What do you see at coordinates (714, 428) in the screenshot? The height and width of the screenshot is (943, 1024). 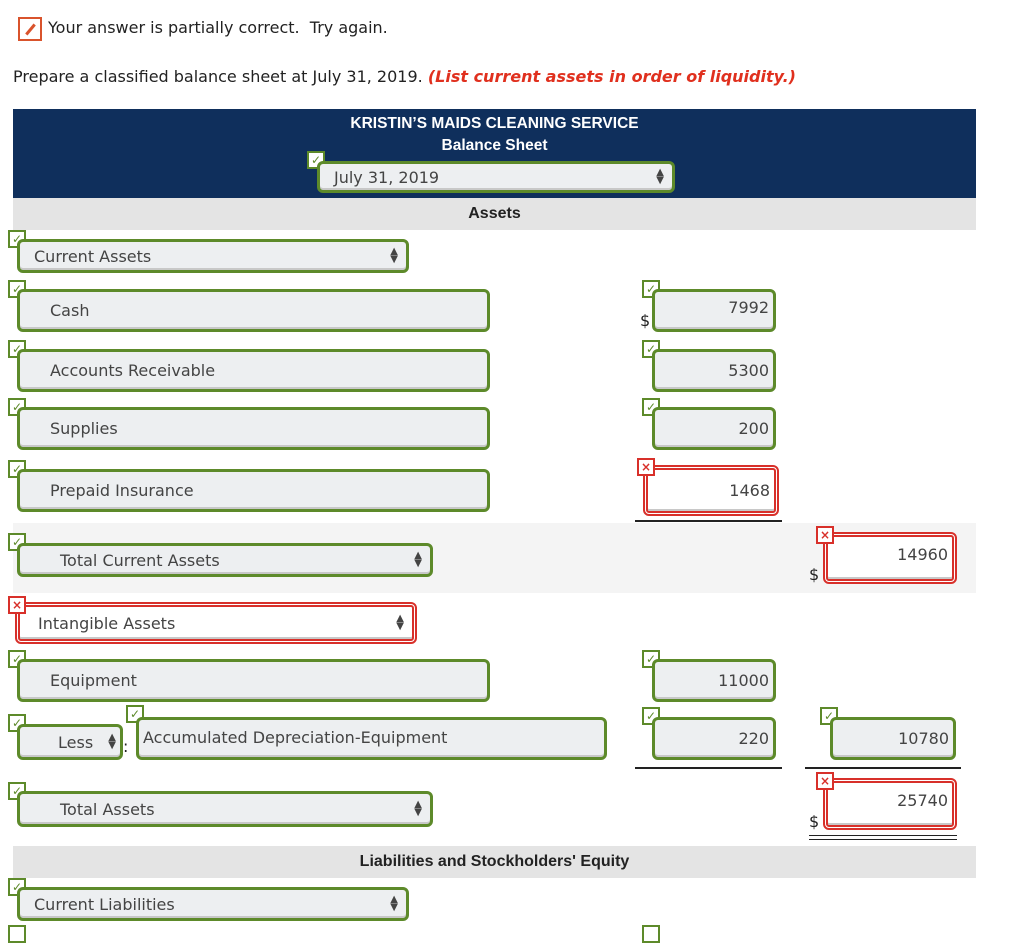 I see `supplies-amount-input: 200` at bounding box center [714, 428].